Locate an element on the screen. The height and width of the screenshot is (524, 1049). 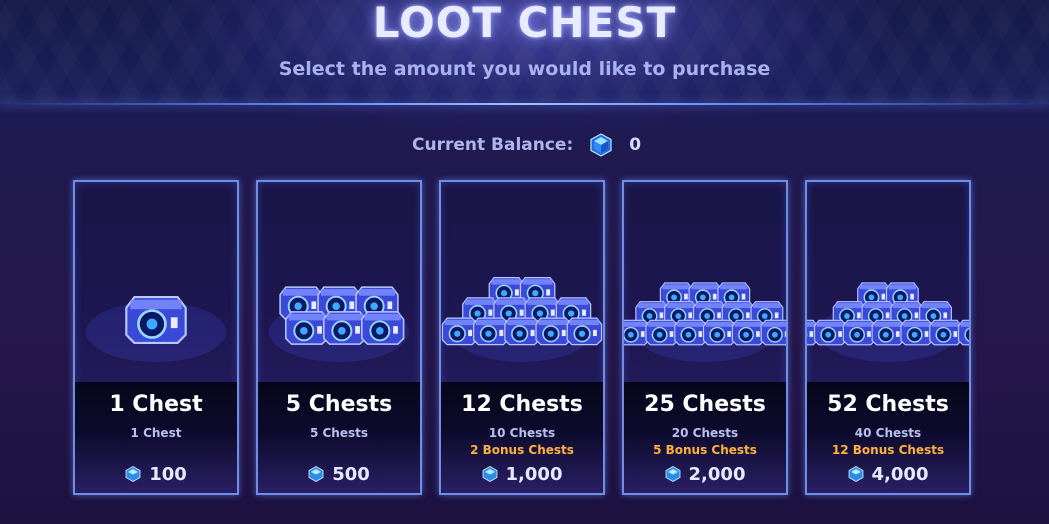
offer-bonus: 2 Bonus Chests is located at coordinates (522, 450).